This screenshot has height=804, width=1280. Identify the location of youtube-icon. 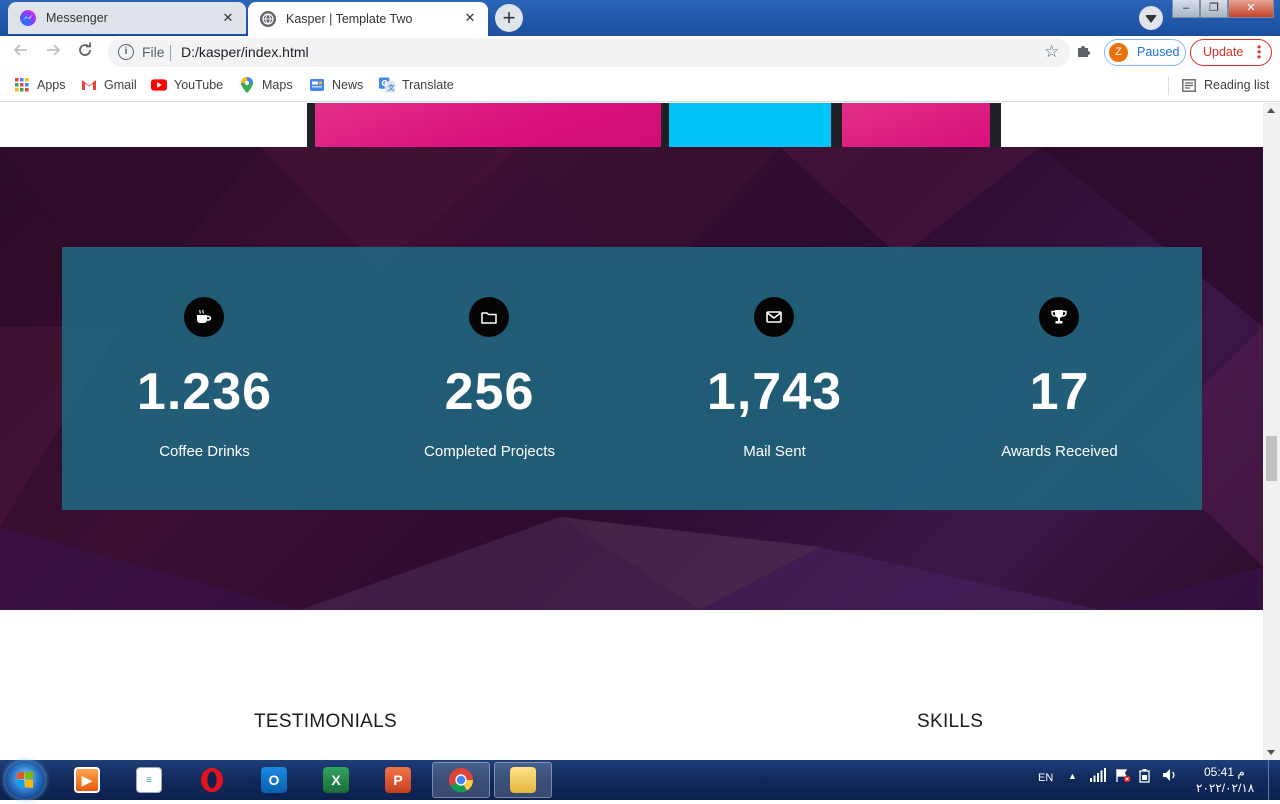
(159, 85).